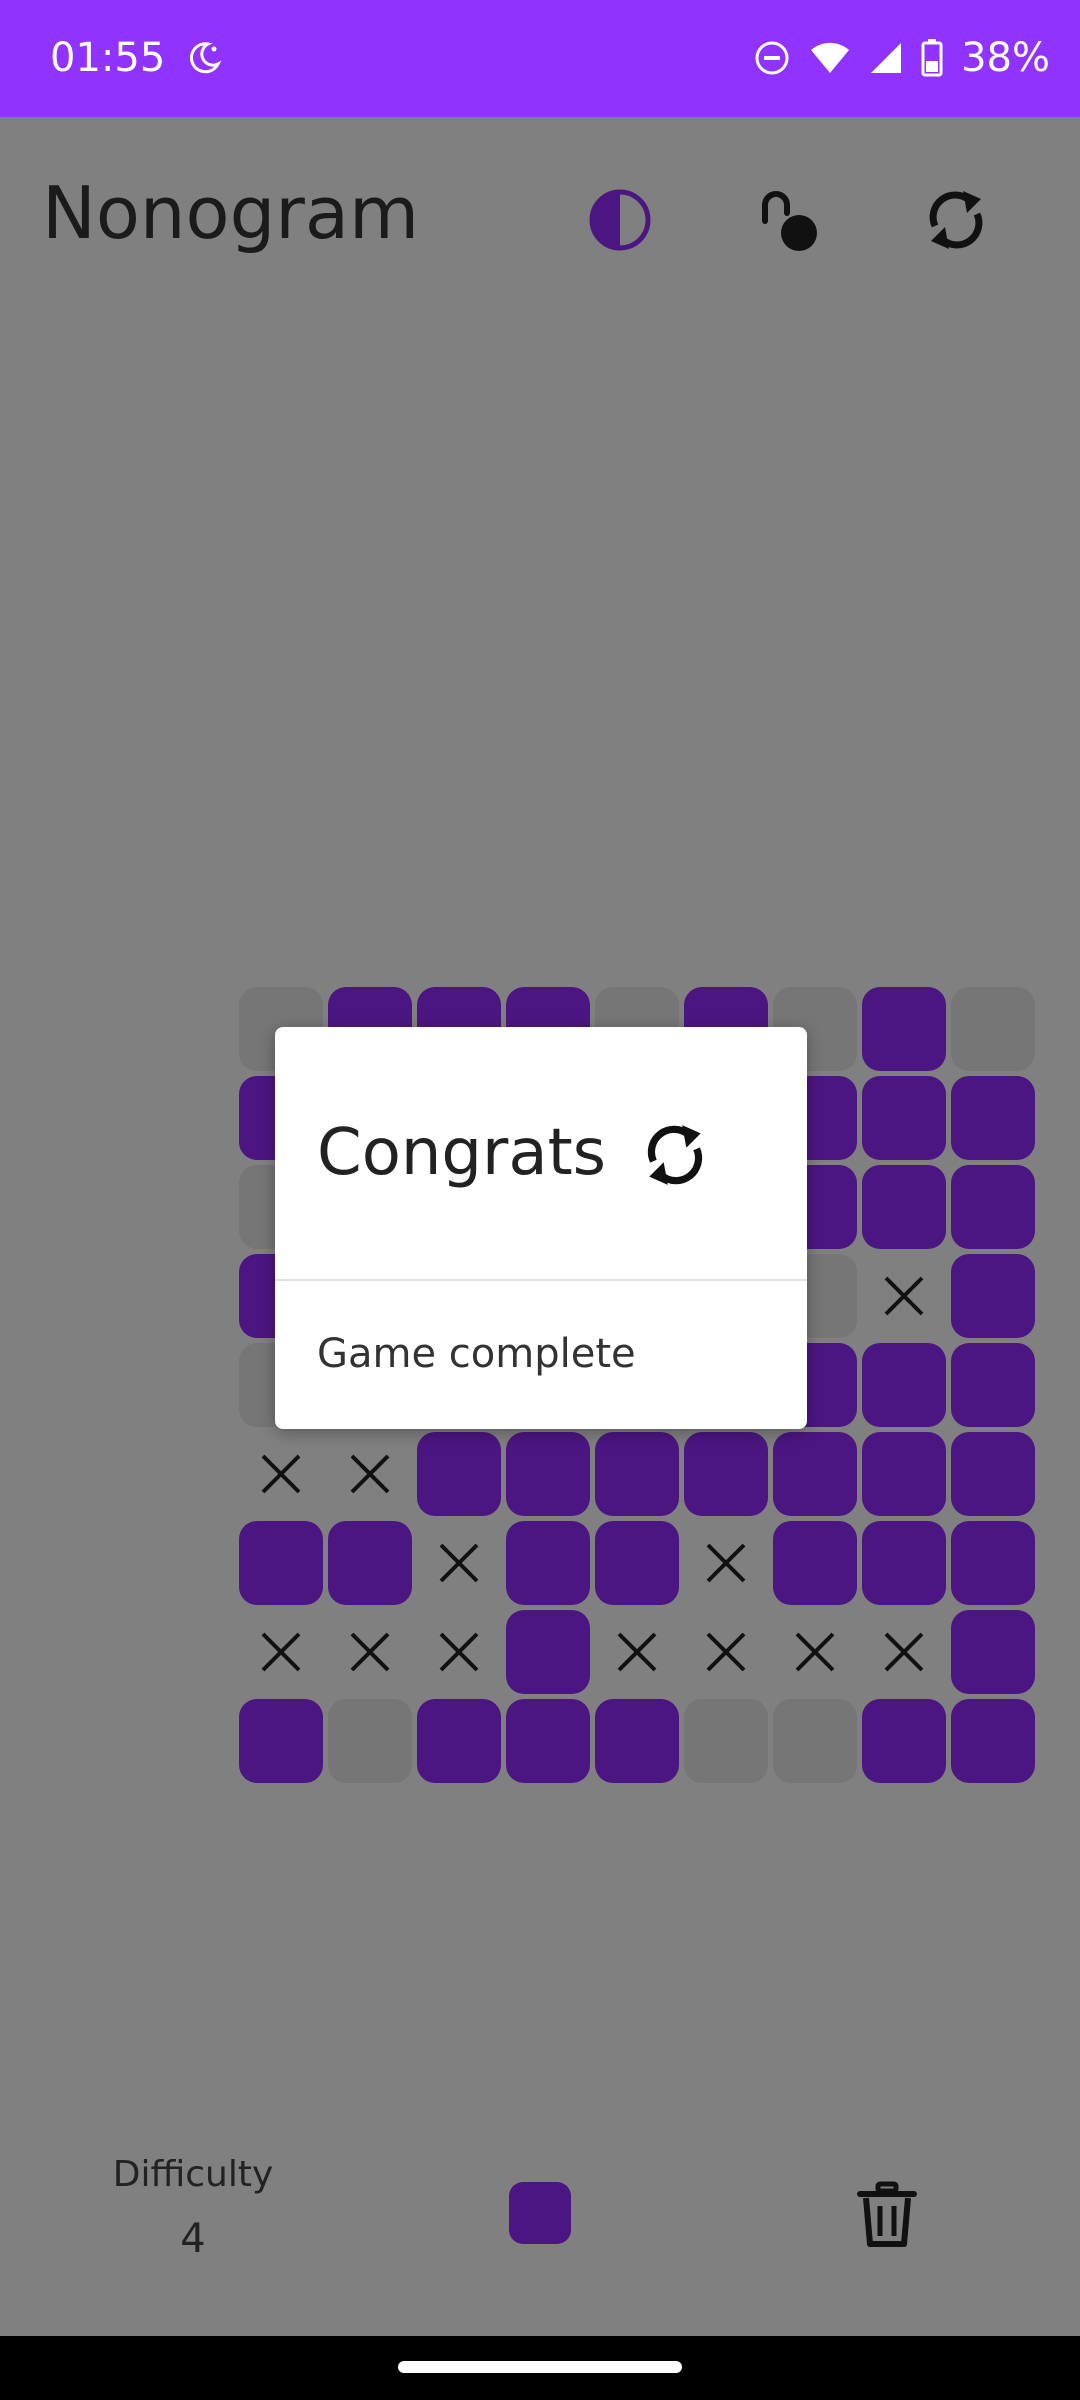  What do you see at coordinates (675, 1155) in the screenshot?
I see `refresh-icon` at bounding box center [675, 1155].